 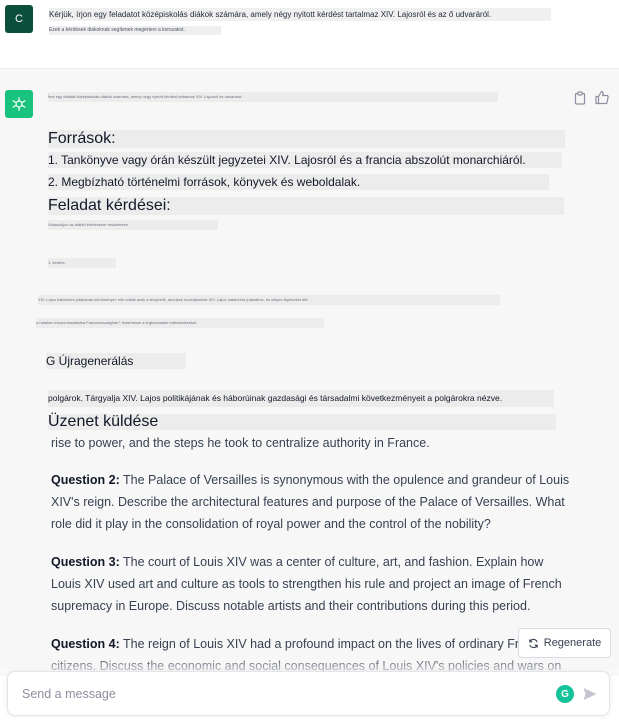 I want to click on send-message-overlay-text: Üzenet küldése, so click(x=302, y=422).